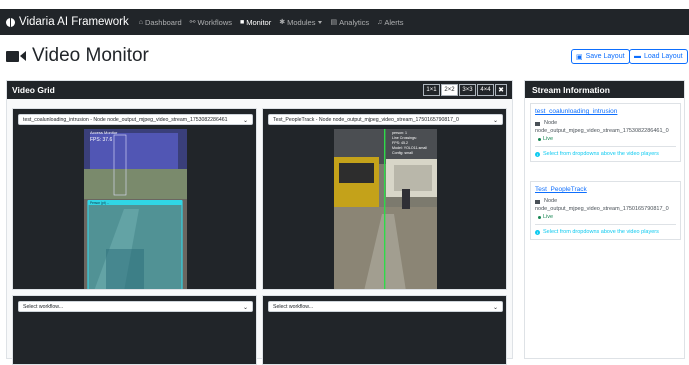 This screenshot has width=689, height=365. What do you see at coordinates (605, 111) in the screenshot?
I see `stream-name-link: test_coalunloading_intrusion` at bounding box center [605, 111].